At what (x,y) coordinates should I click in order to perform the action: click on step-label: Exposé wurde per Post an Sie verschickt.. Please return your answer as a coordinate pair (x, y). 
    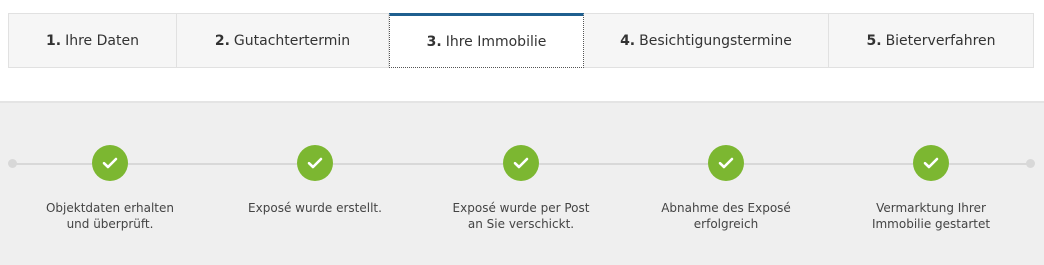
    Looking at the image, I should click on (521, 216).